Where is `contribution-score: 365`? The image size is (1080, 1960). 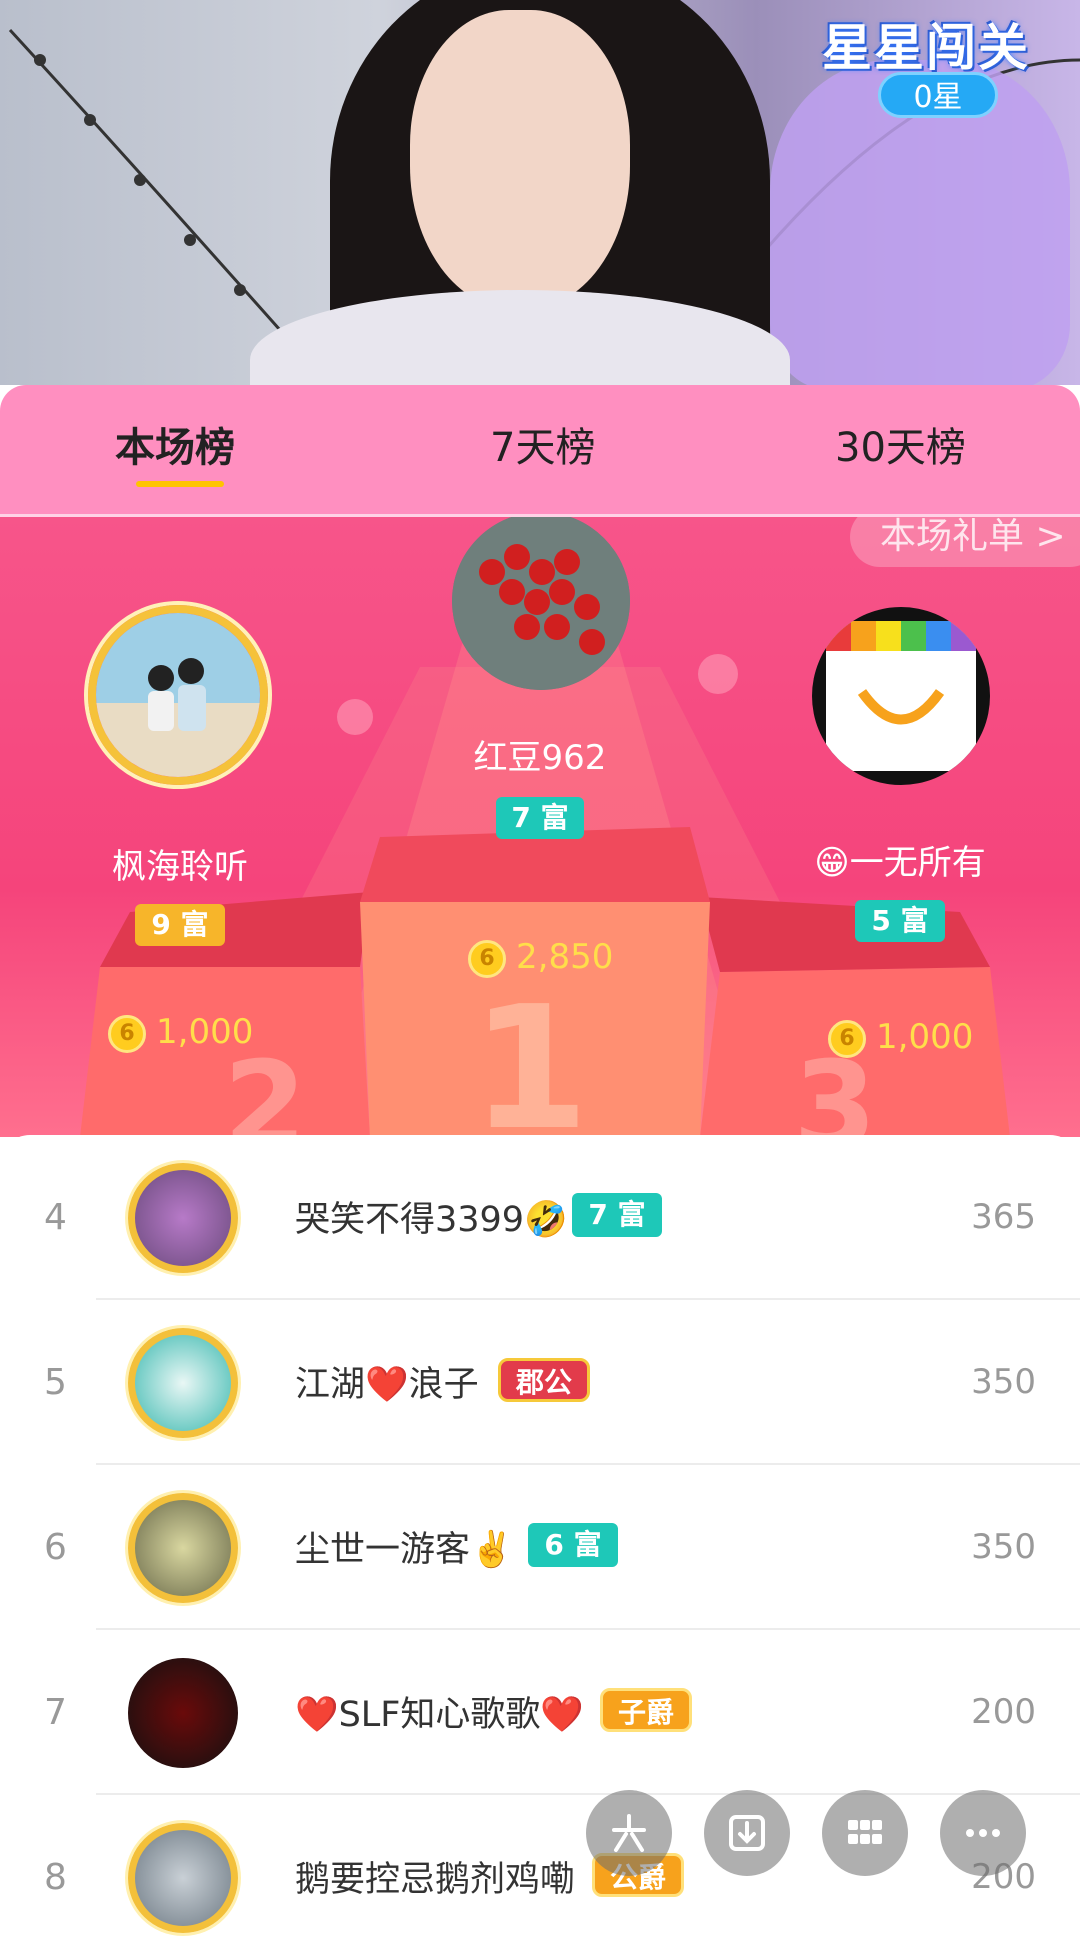 contribution-score: 365 is located at coordinates (1003, 1217).